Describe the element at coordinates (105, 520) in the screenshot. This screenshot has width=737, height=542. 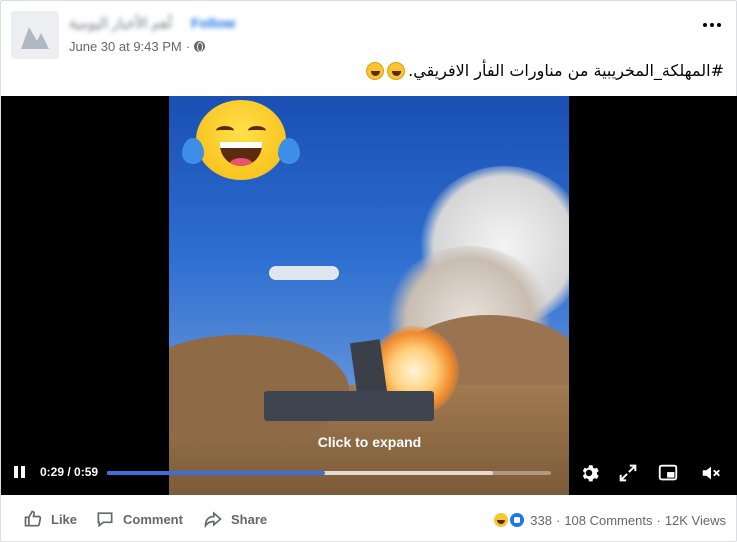
I see `comment-icon` at that location.